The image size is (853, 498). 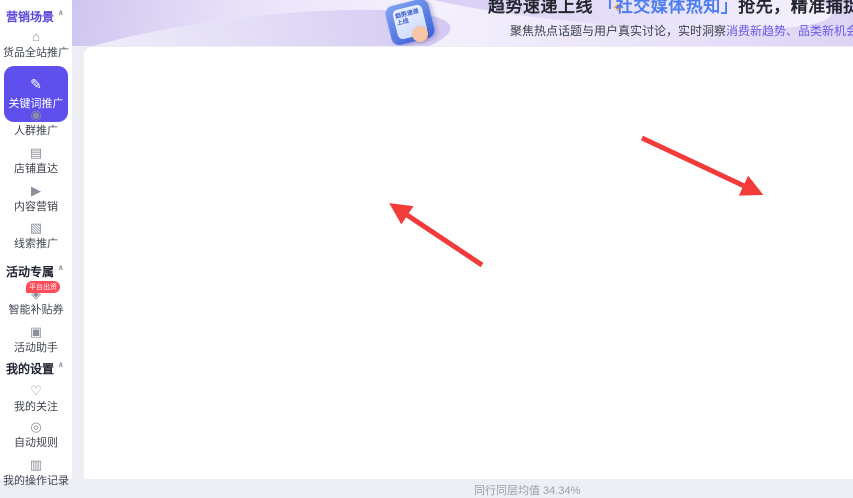 What do you see at coordinates (36, 227) in the screenshot?
I see `leads-promo-icon: ▧` at bounding box center [36, 227].